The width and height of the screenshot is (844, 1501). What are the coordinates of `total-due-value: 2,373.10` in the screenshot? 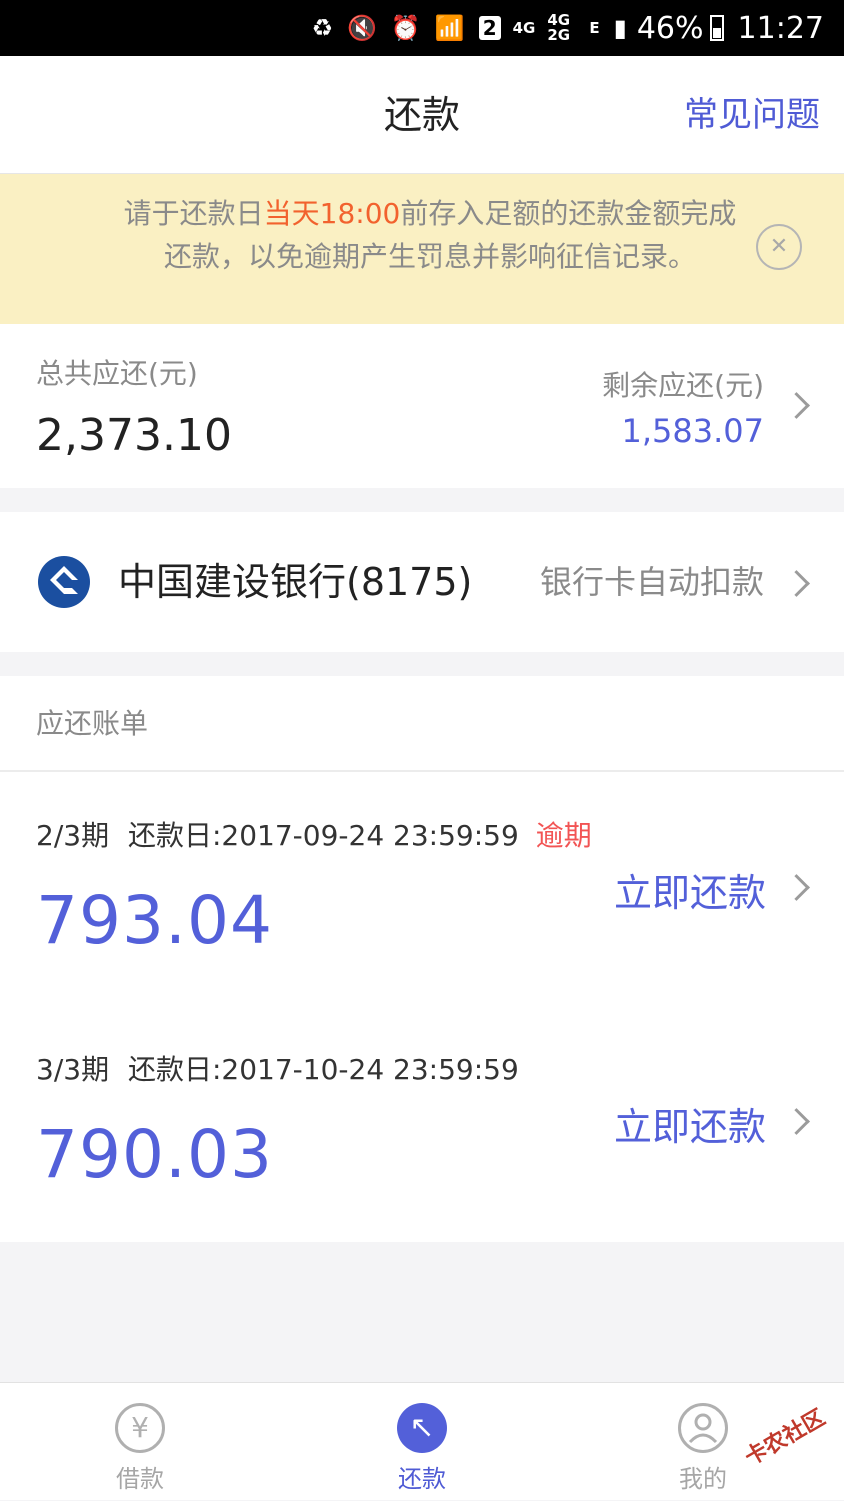 It's located at (134, 435).